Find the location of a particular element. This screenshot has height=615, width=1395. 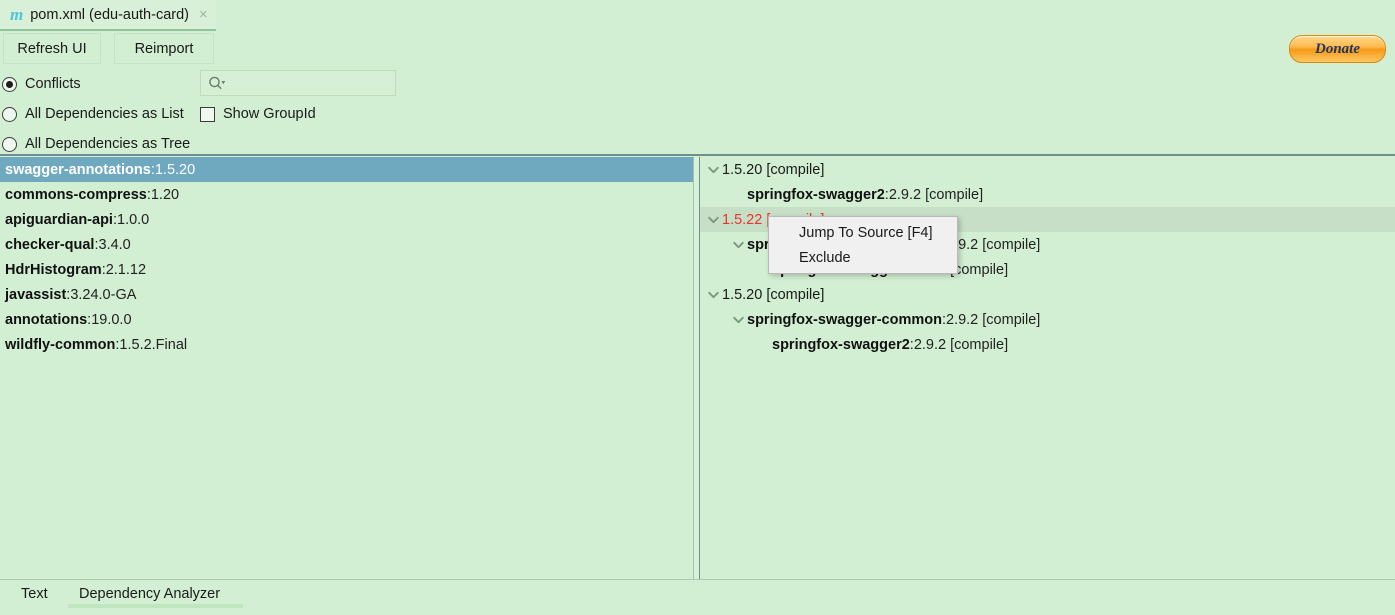

list-item: wildfly-common : 1.5.2.Final is located at coordinates (346, 344).